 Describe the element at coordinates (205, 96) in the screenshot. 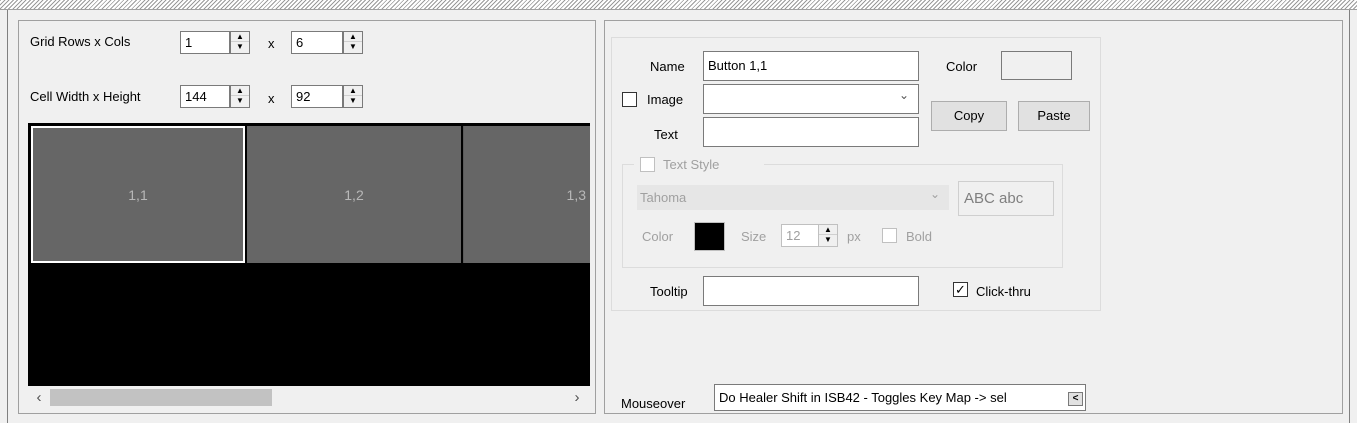

I see `cell-width-input: 144` at that location.